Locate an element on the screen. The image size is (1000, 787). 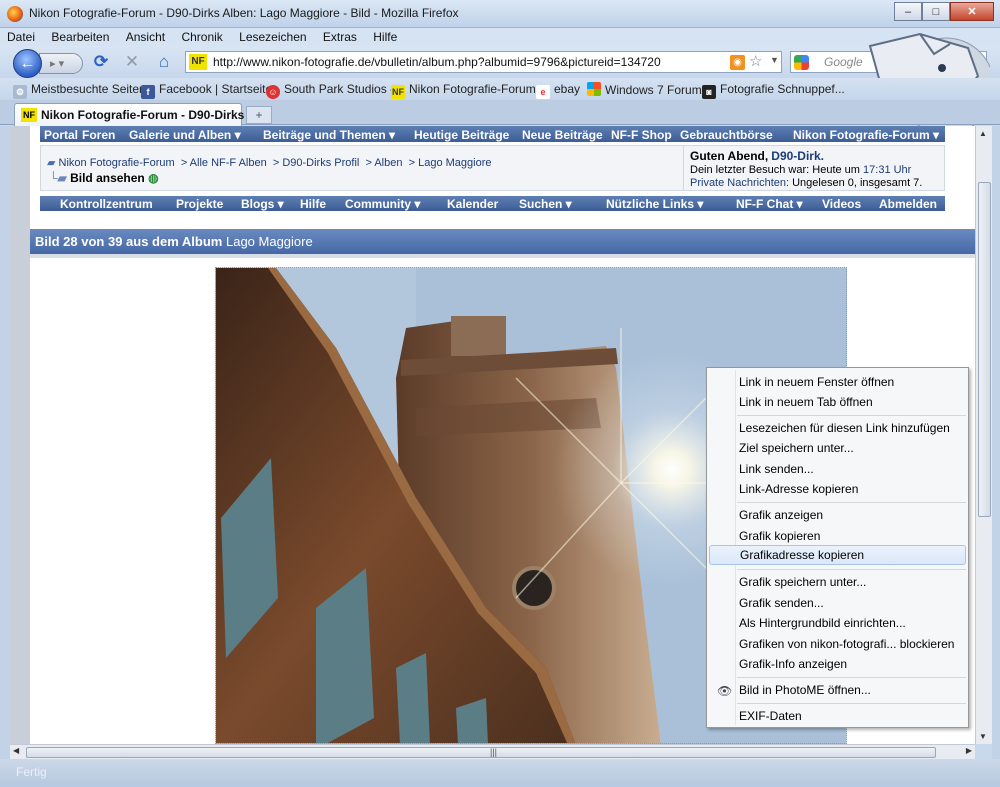
forward-button: ▸ ▾ is located at coordinates (61, 63).